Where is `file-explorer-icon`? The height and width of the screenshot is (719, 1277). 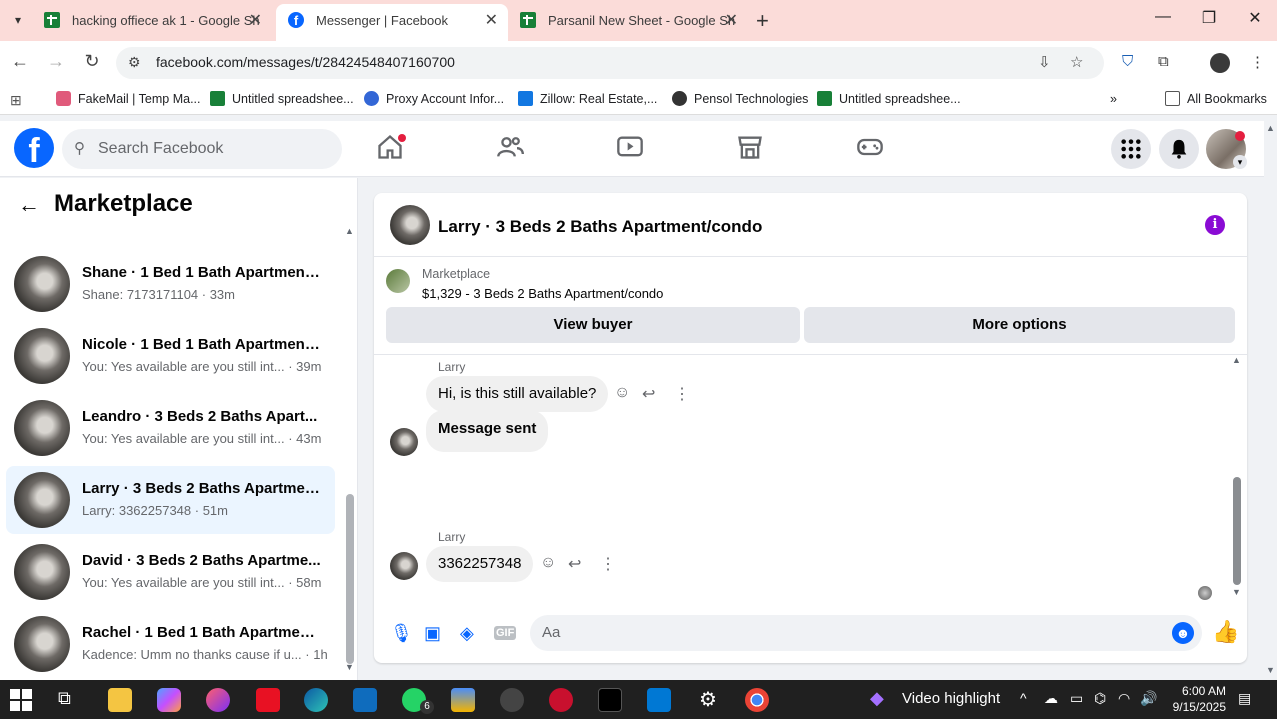
file-explorer-icon is located at coordinates (120, 700).